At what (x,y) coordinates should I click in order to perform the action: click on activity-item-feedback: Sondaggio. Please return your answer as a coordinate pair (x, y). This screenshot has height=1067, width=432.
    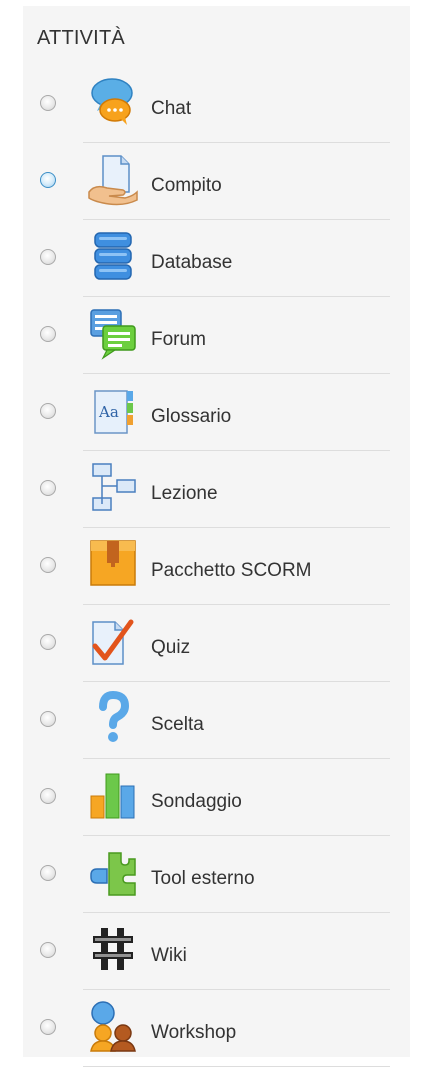
    Looking at the image, I should click on (216, 797).